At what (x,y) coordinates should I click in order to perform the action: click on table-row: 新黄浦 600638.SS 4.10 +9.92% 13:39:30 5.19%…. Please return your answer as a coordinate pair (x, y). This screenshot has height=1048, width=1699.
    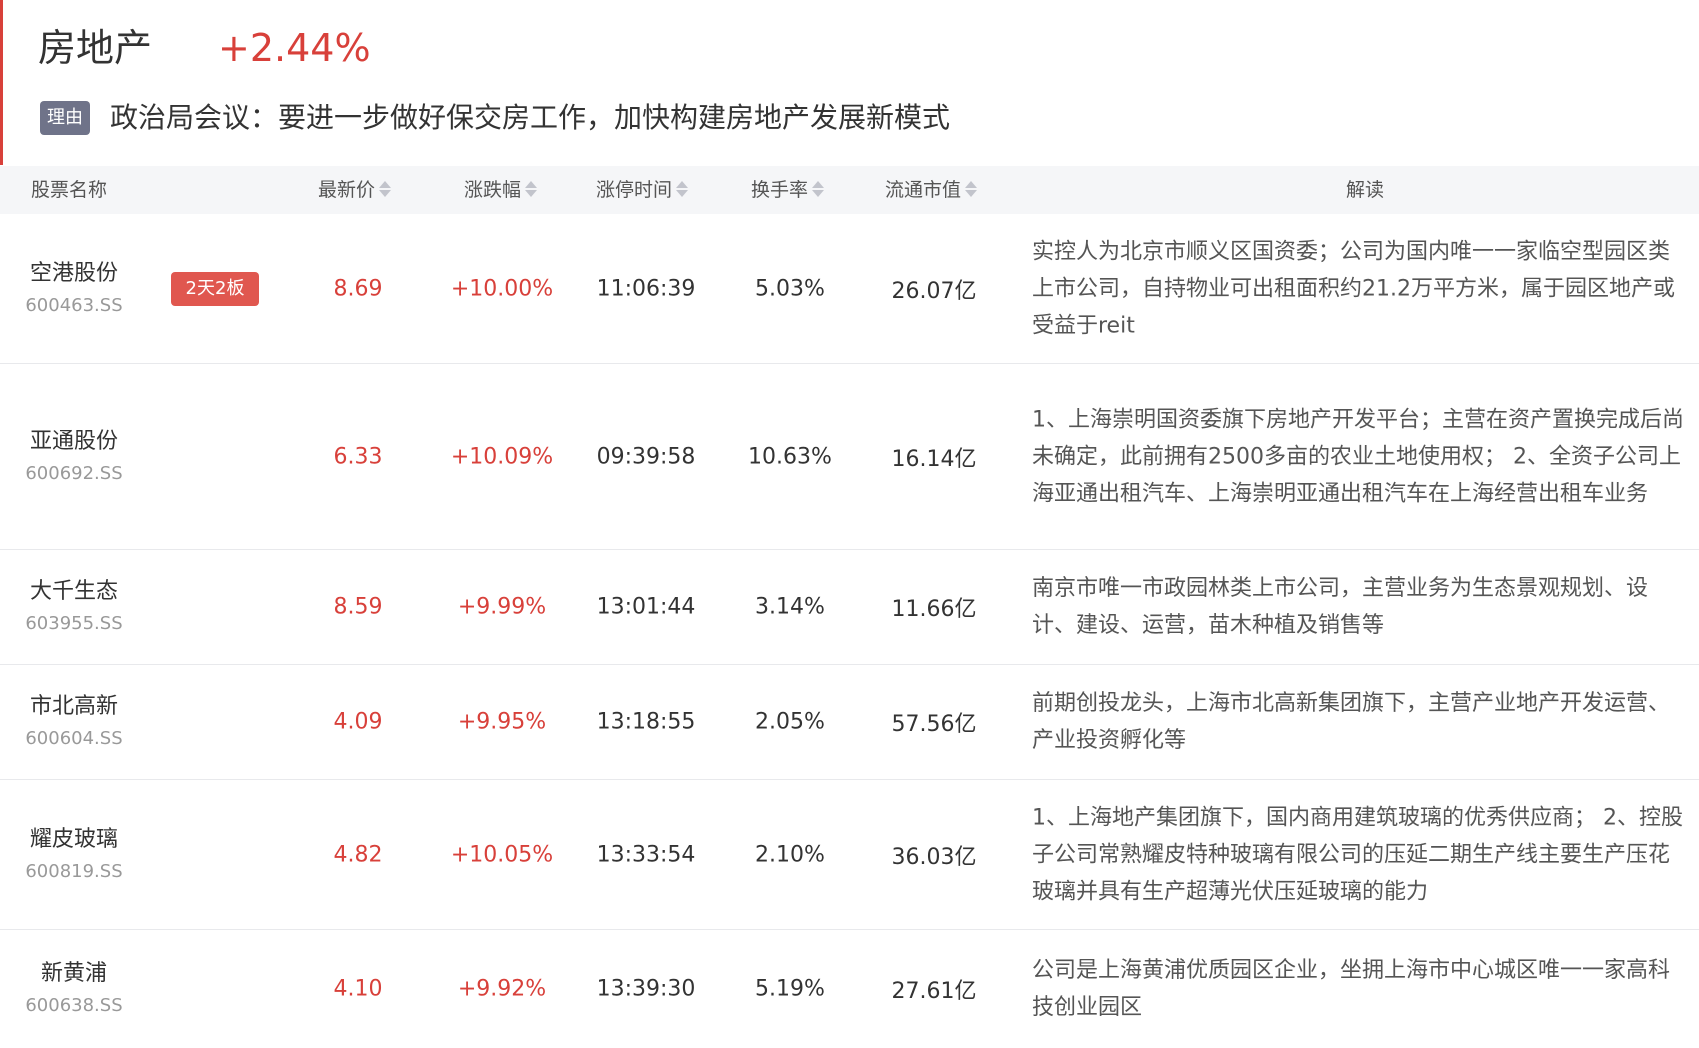
    Looking at the image, I should click on (849, 989).